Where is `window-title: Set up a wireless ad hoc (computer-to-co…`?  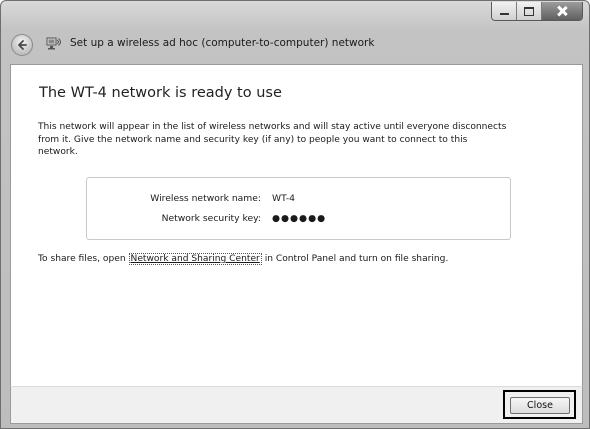 window-title: Set up a wireless ad hoc (computer-to-co… is located at coordinates (222, 43).